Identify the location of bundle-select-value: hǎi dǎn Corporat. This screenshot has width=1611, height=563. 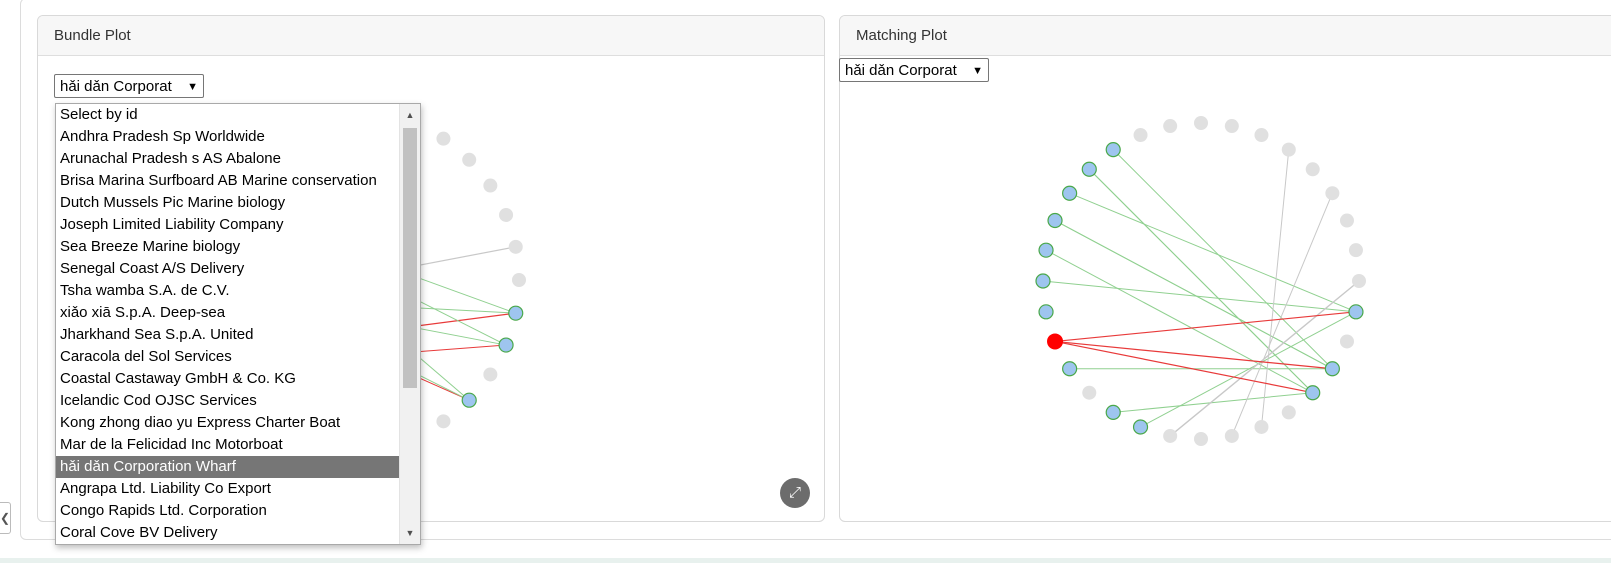
(116, 86).